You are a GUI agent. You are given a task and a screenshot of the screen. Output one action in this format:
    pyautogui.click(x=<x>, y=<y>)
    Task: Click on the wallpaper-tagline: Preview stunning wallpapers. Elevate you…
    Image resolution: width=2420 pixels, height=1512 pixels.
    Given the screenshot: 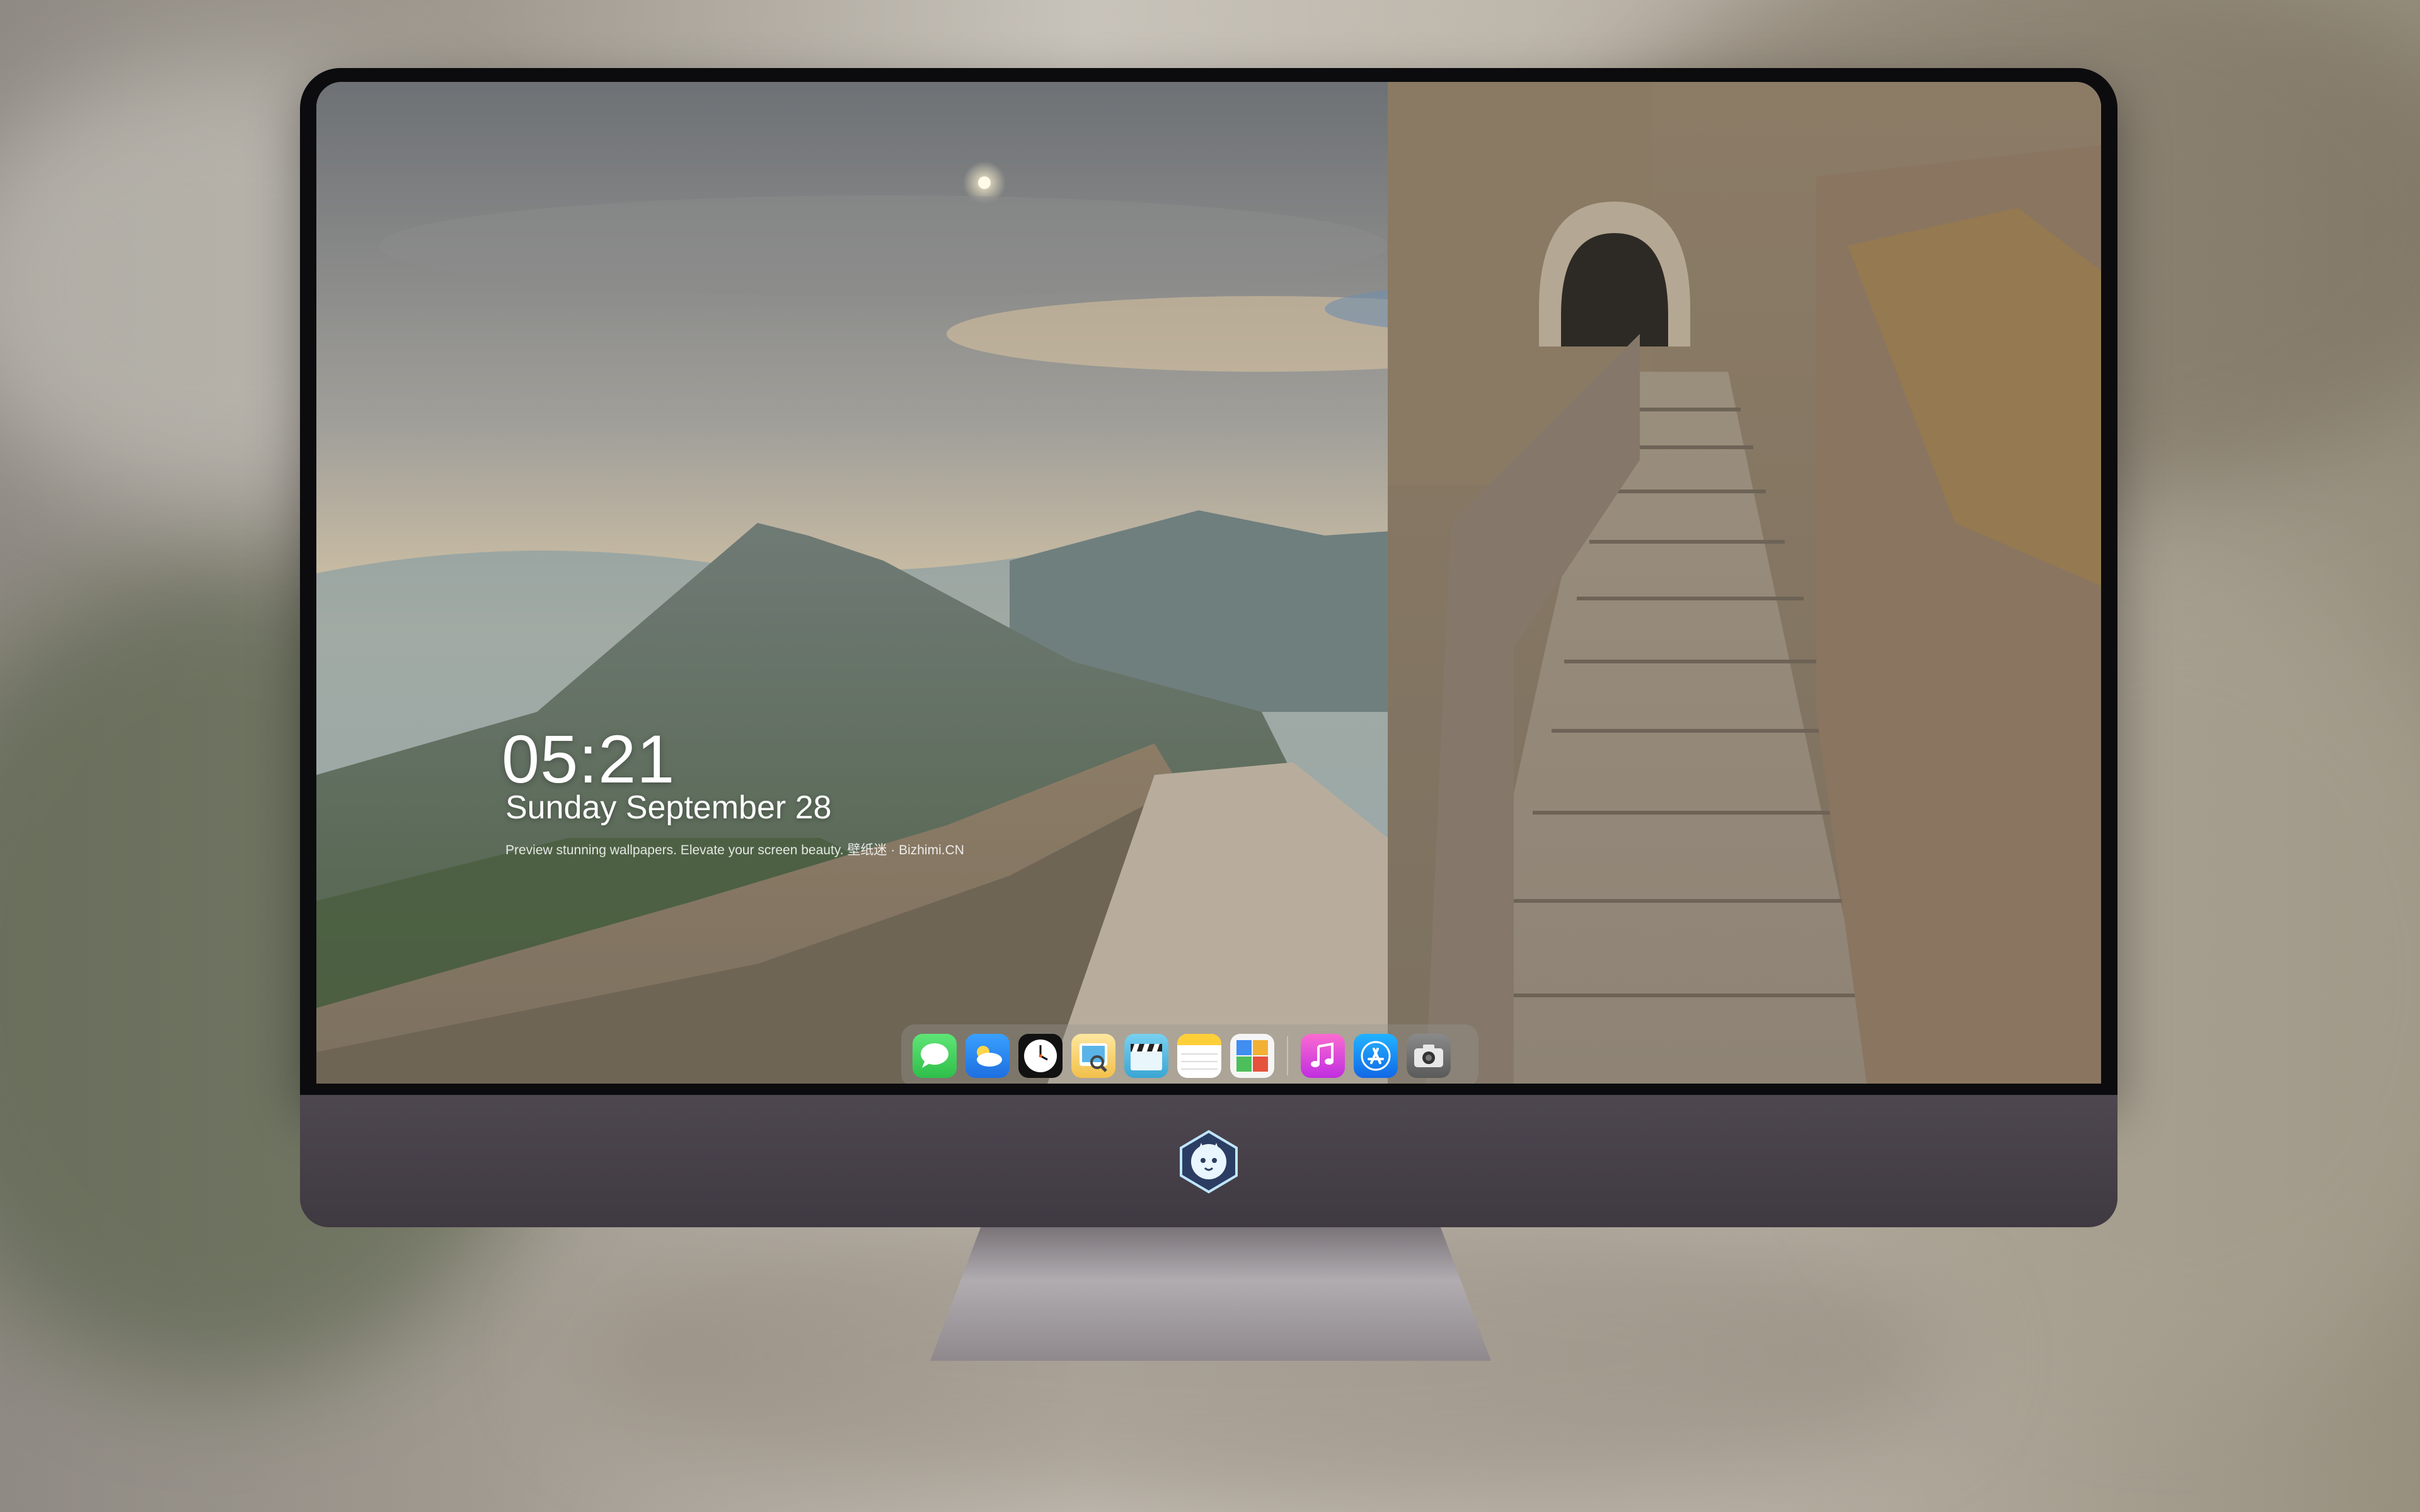 What is the action you would take?
    pyautogui.click(x=734, y=850)
    